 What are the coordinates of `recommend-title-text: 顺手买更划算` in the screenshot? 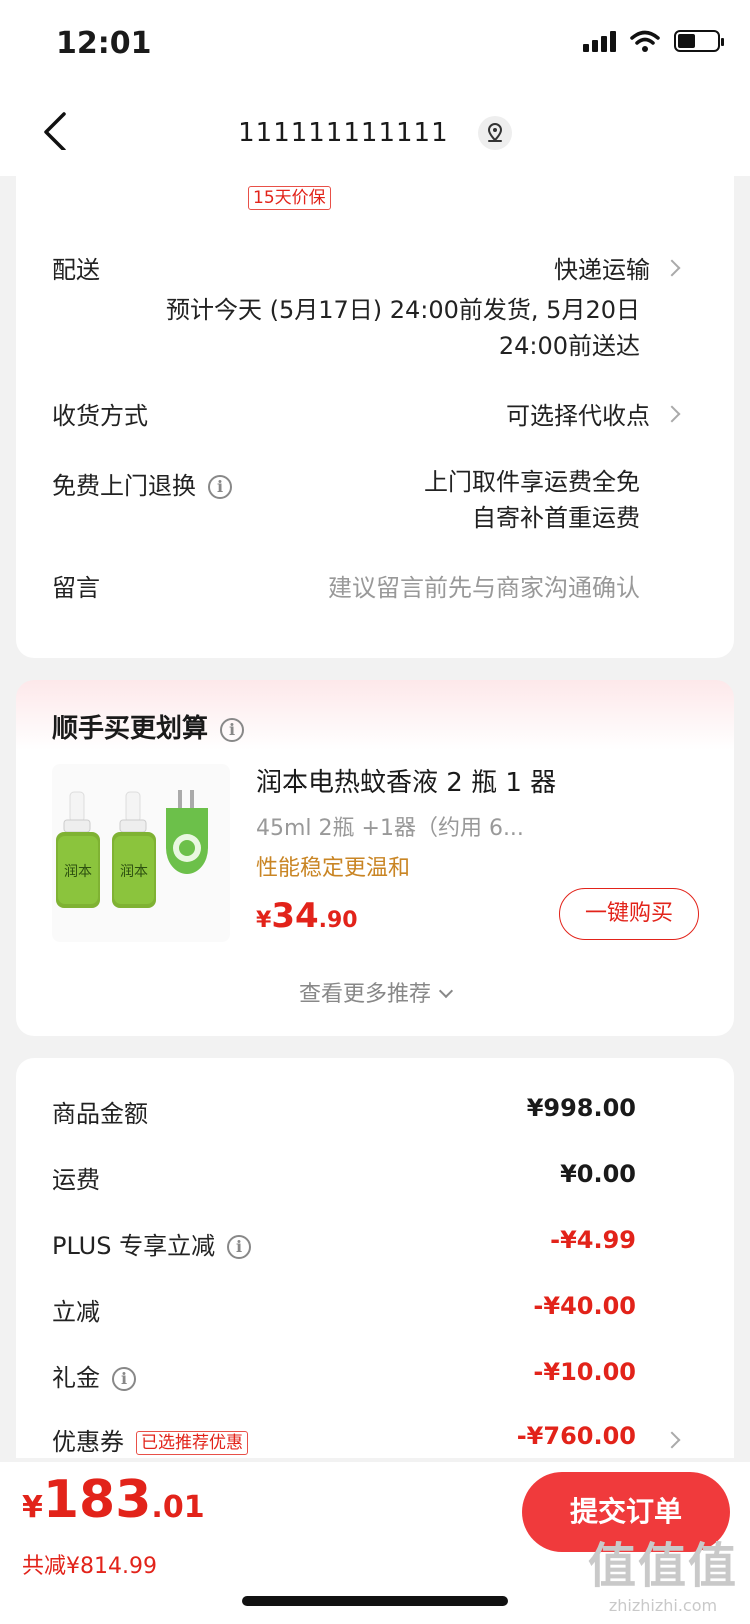 It's located at (130, 729).